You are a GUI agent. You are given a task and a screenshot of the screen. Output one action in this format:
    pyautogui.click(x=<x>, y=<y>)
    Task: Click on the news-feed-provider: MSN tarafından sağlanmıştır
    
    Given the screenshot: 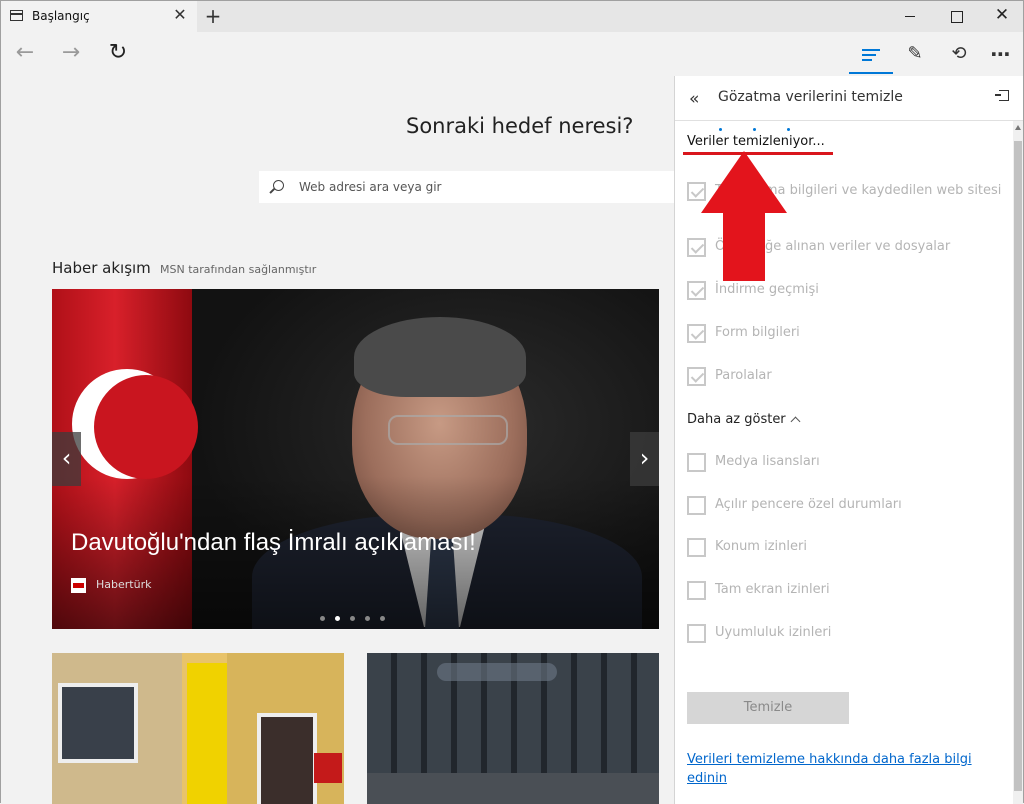 What is the action you would take?
    pyautogui.click(x=238, y=269)
    